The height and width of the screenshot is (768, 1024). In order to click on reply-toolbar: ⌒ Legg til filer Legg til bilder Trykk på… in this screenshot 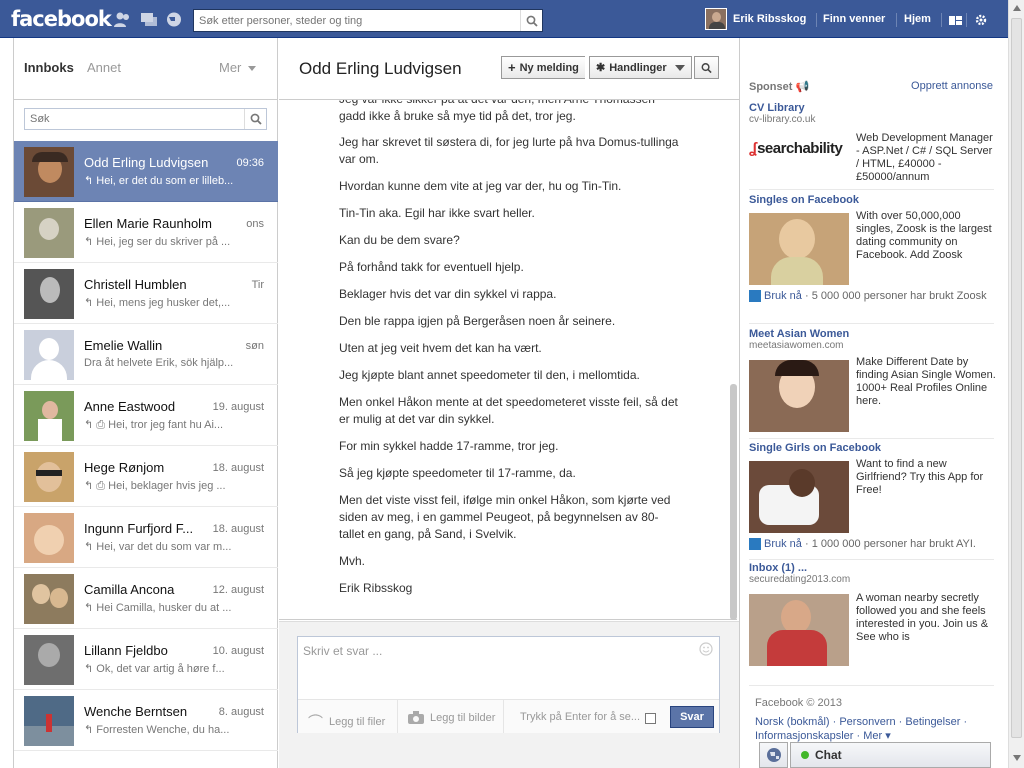, I will do `click(508, 716)`.